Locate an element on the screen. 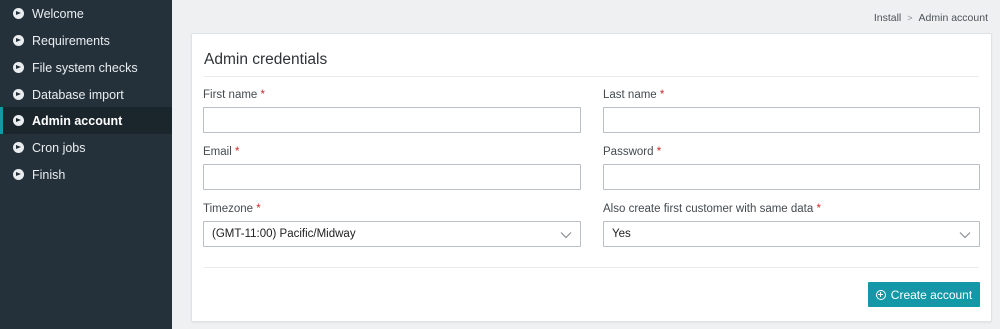 The height and width of the screenshot is (329, 1000). password-label: Password * is located at coordinates (632, 152).